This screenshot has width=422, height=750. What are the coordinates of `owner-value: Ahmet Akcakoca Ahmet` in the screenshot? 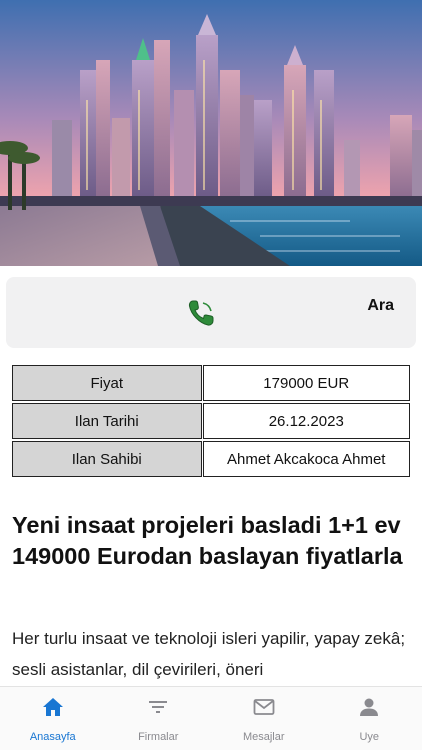 It's located at (306, 459).